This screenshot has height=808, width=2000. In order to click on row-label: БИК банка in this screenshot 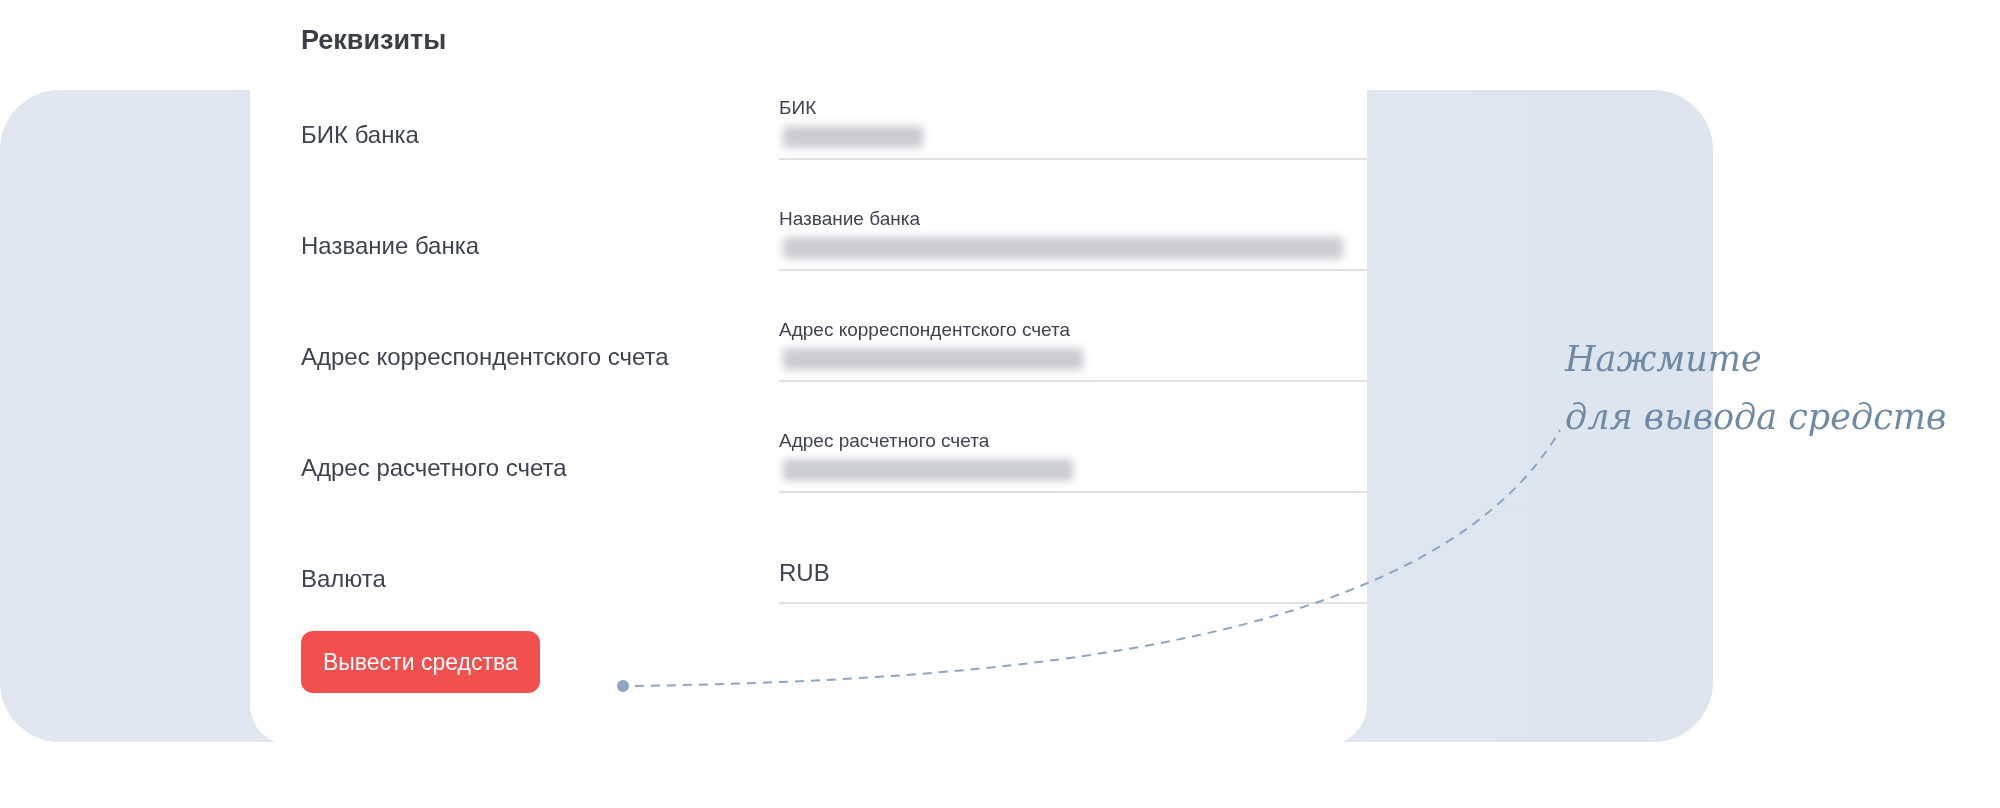, I will do `click(360, 134)`.